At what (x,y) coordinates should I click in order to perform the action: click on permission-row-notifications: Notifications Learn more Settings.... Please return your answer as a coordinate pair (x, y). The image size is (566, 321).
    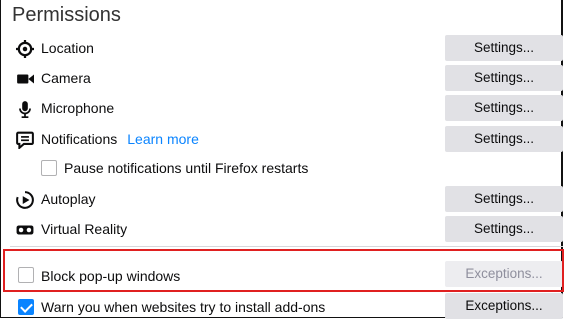
    Looking at the image, I should click on (283, 139).